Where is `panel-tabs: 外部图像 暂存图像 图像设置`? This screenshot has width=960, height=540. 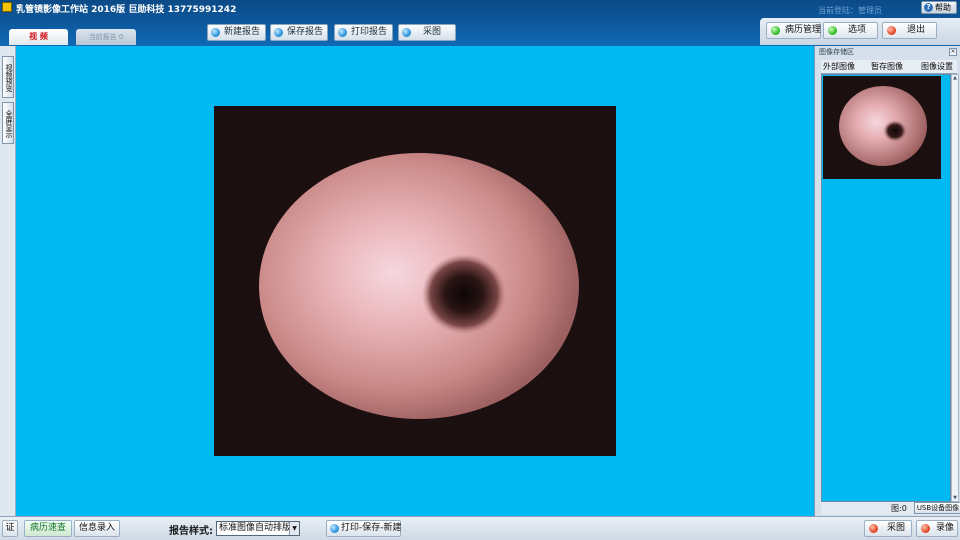 panel-tabs: 外部图像 暂存图像 图像设置 is located at coordinates (889, 67).